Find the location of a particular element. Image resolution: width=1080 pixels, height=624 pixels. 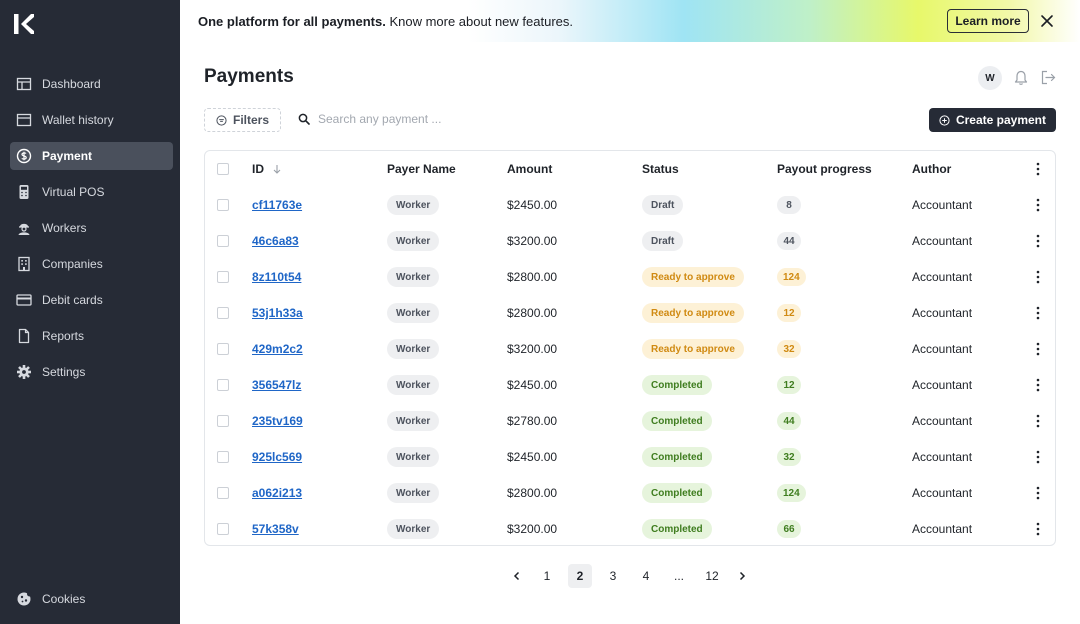

sidebar-item-reports: Reports is located at coordinates (91, 336).